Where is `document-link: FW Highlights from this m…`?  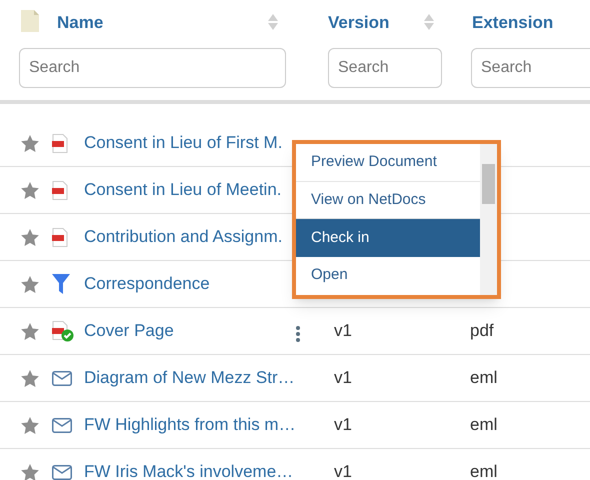
document-link: FW Highlights from this m… is located at coordinates (199, 425).